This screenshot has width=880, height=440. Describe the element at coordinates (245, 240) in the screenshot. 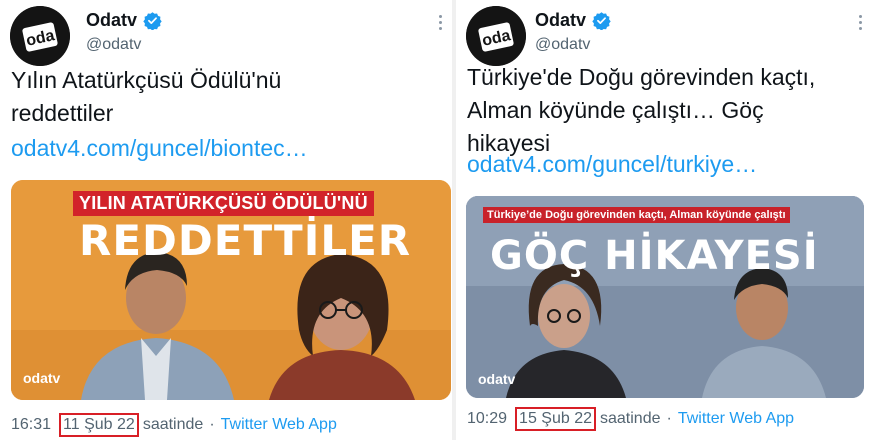

I see `card-headline: REDDETTİLER` at that location.